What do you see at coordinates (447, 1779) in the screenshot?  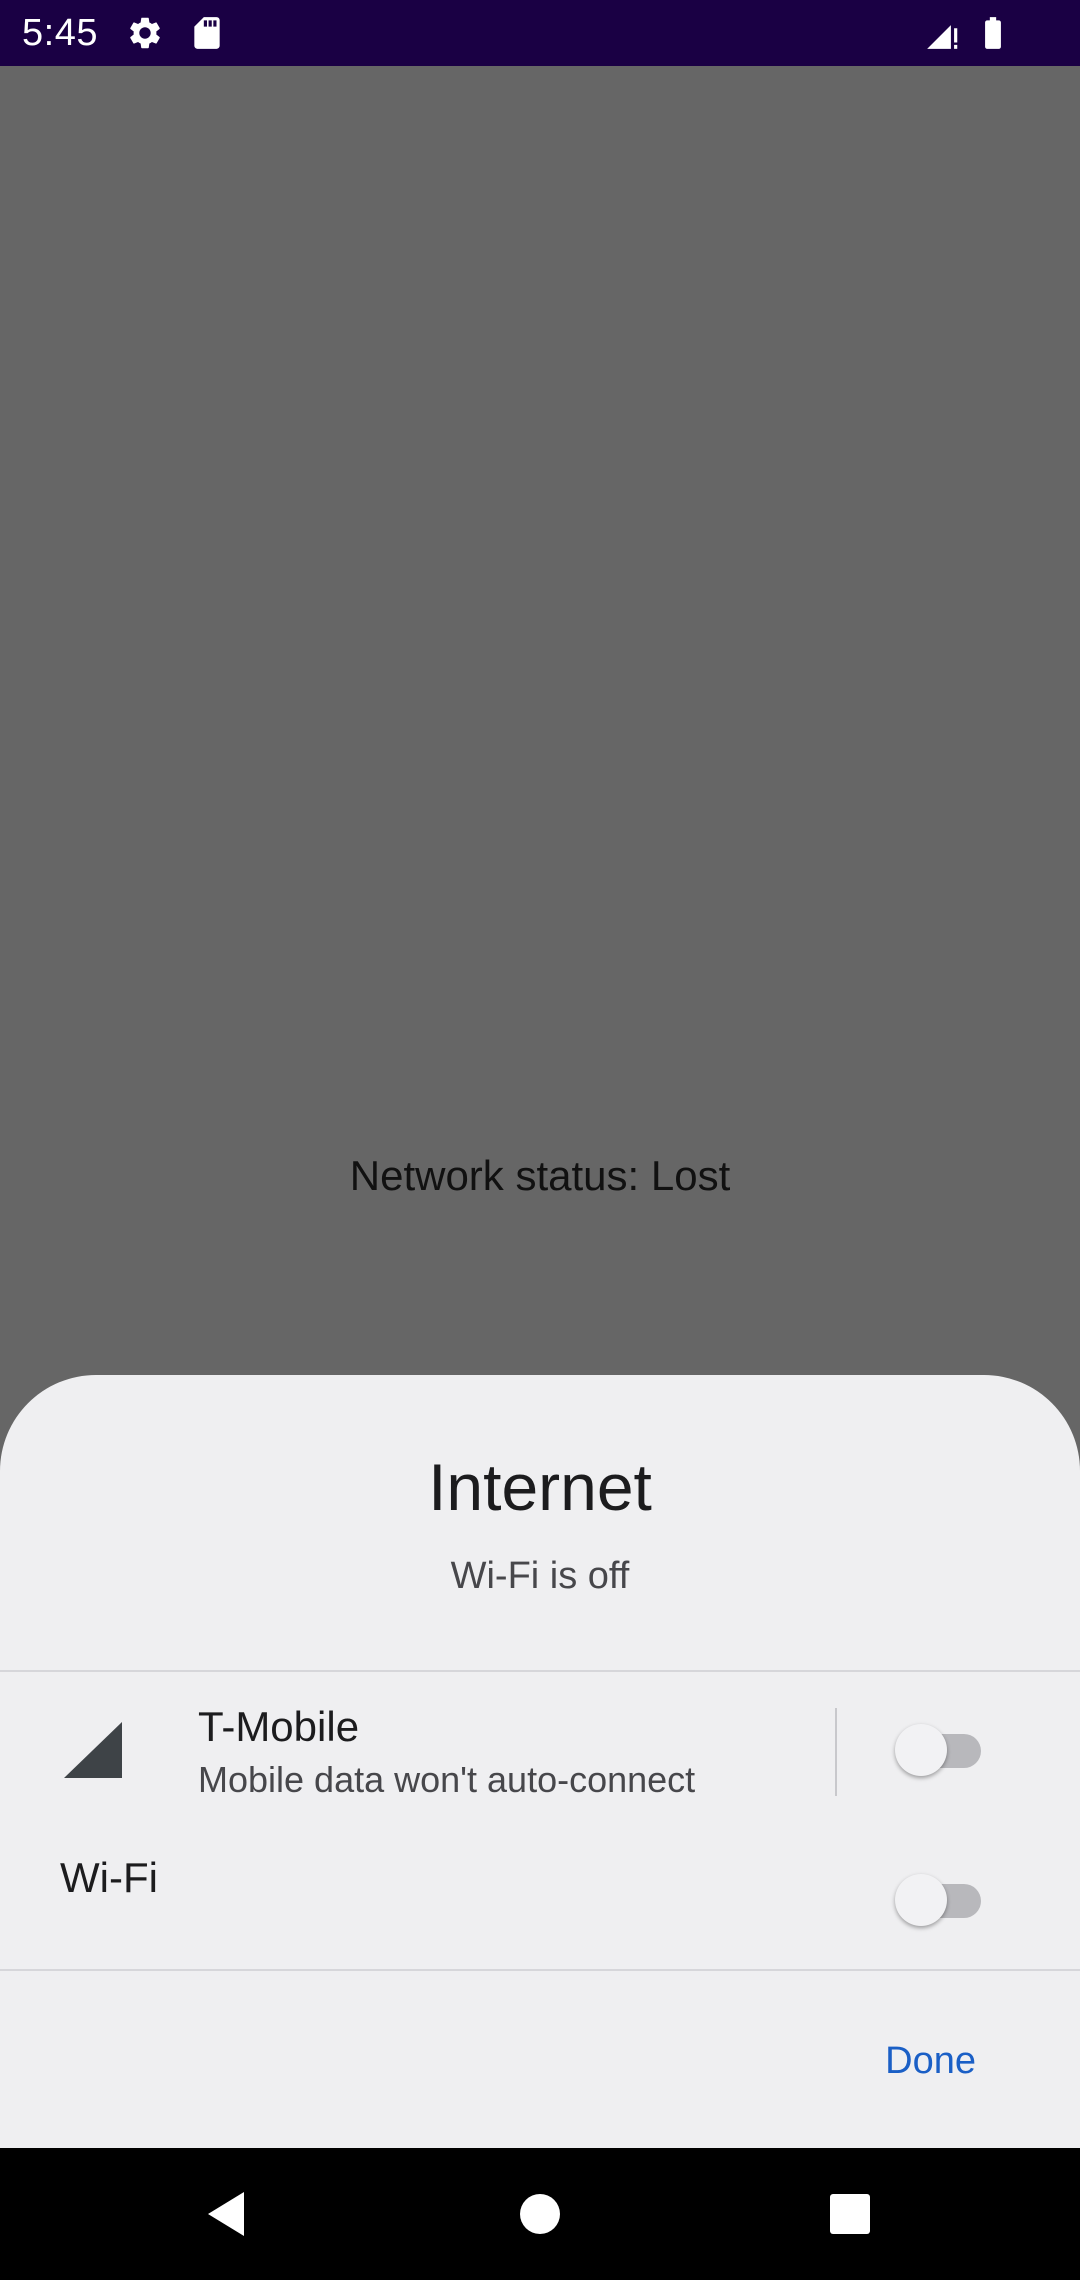 I see `mobile-data-status: Mobile data won't auto-connect` at bounding box center [447, 1779].